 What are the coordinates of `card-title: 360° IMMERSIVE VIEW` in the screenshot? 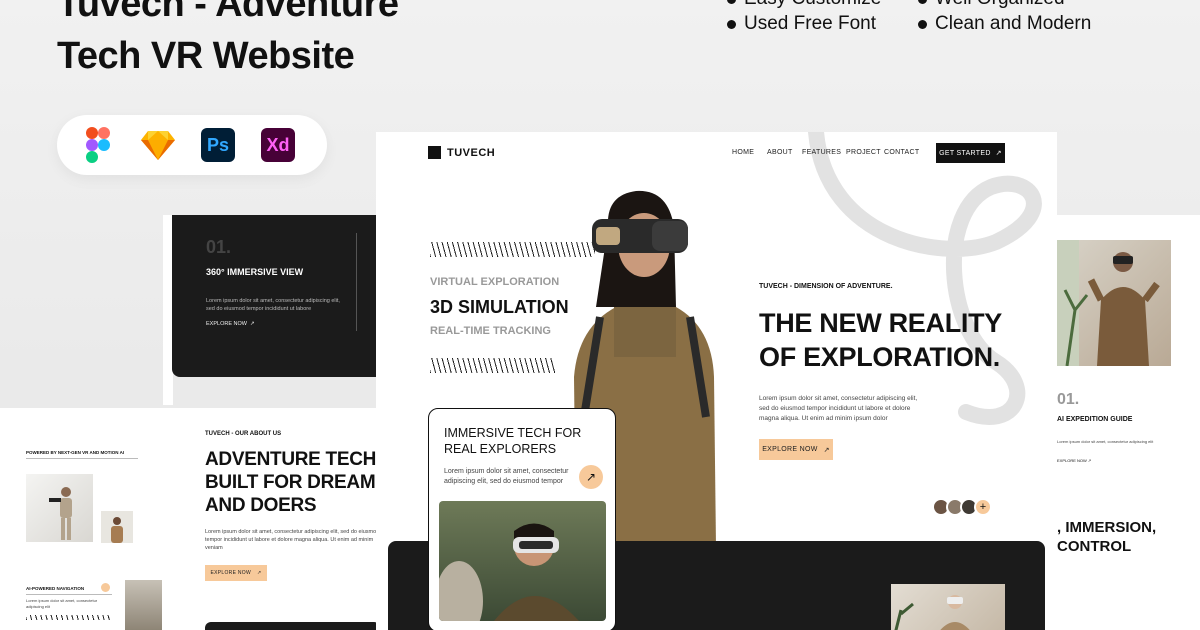 It's located at (255, 272).